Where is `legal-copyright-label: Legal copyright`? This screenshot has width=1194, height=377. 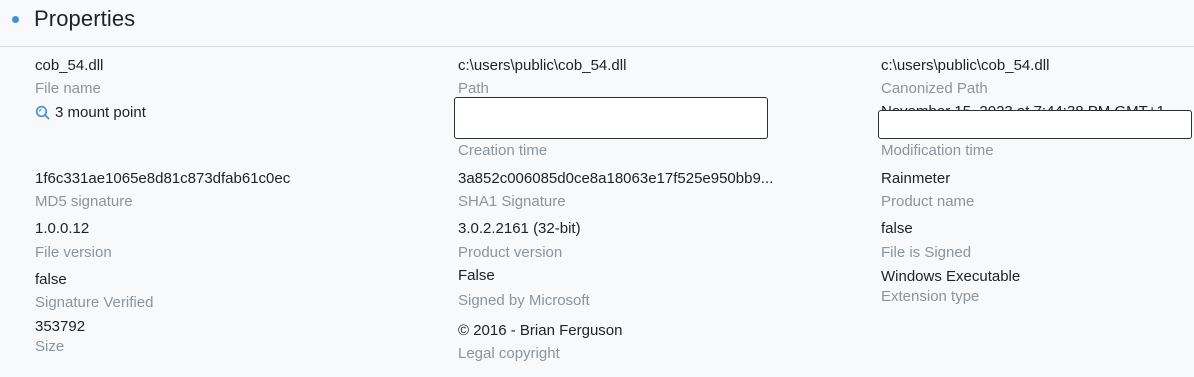 legal-copyright-label: Legal copyright is located at coordinates (509, 353).